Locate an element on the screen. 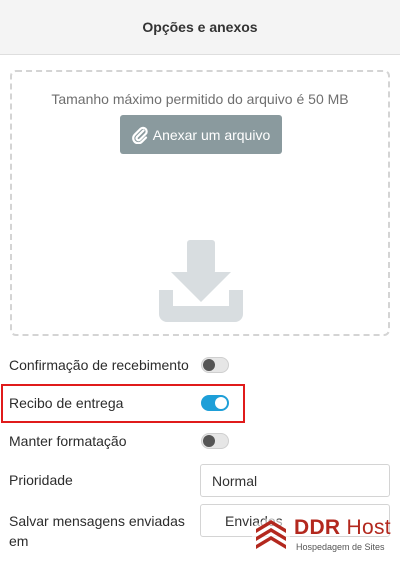 The width and height of the screenshot is (400, 564). read-receipt-label: Confirmação de recebimento is located at coordinates (99, 365).